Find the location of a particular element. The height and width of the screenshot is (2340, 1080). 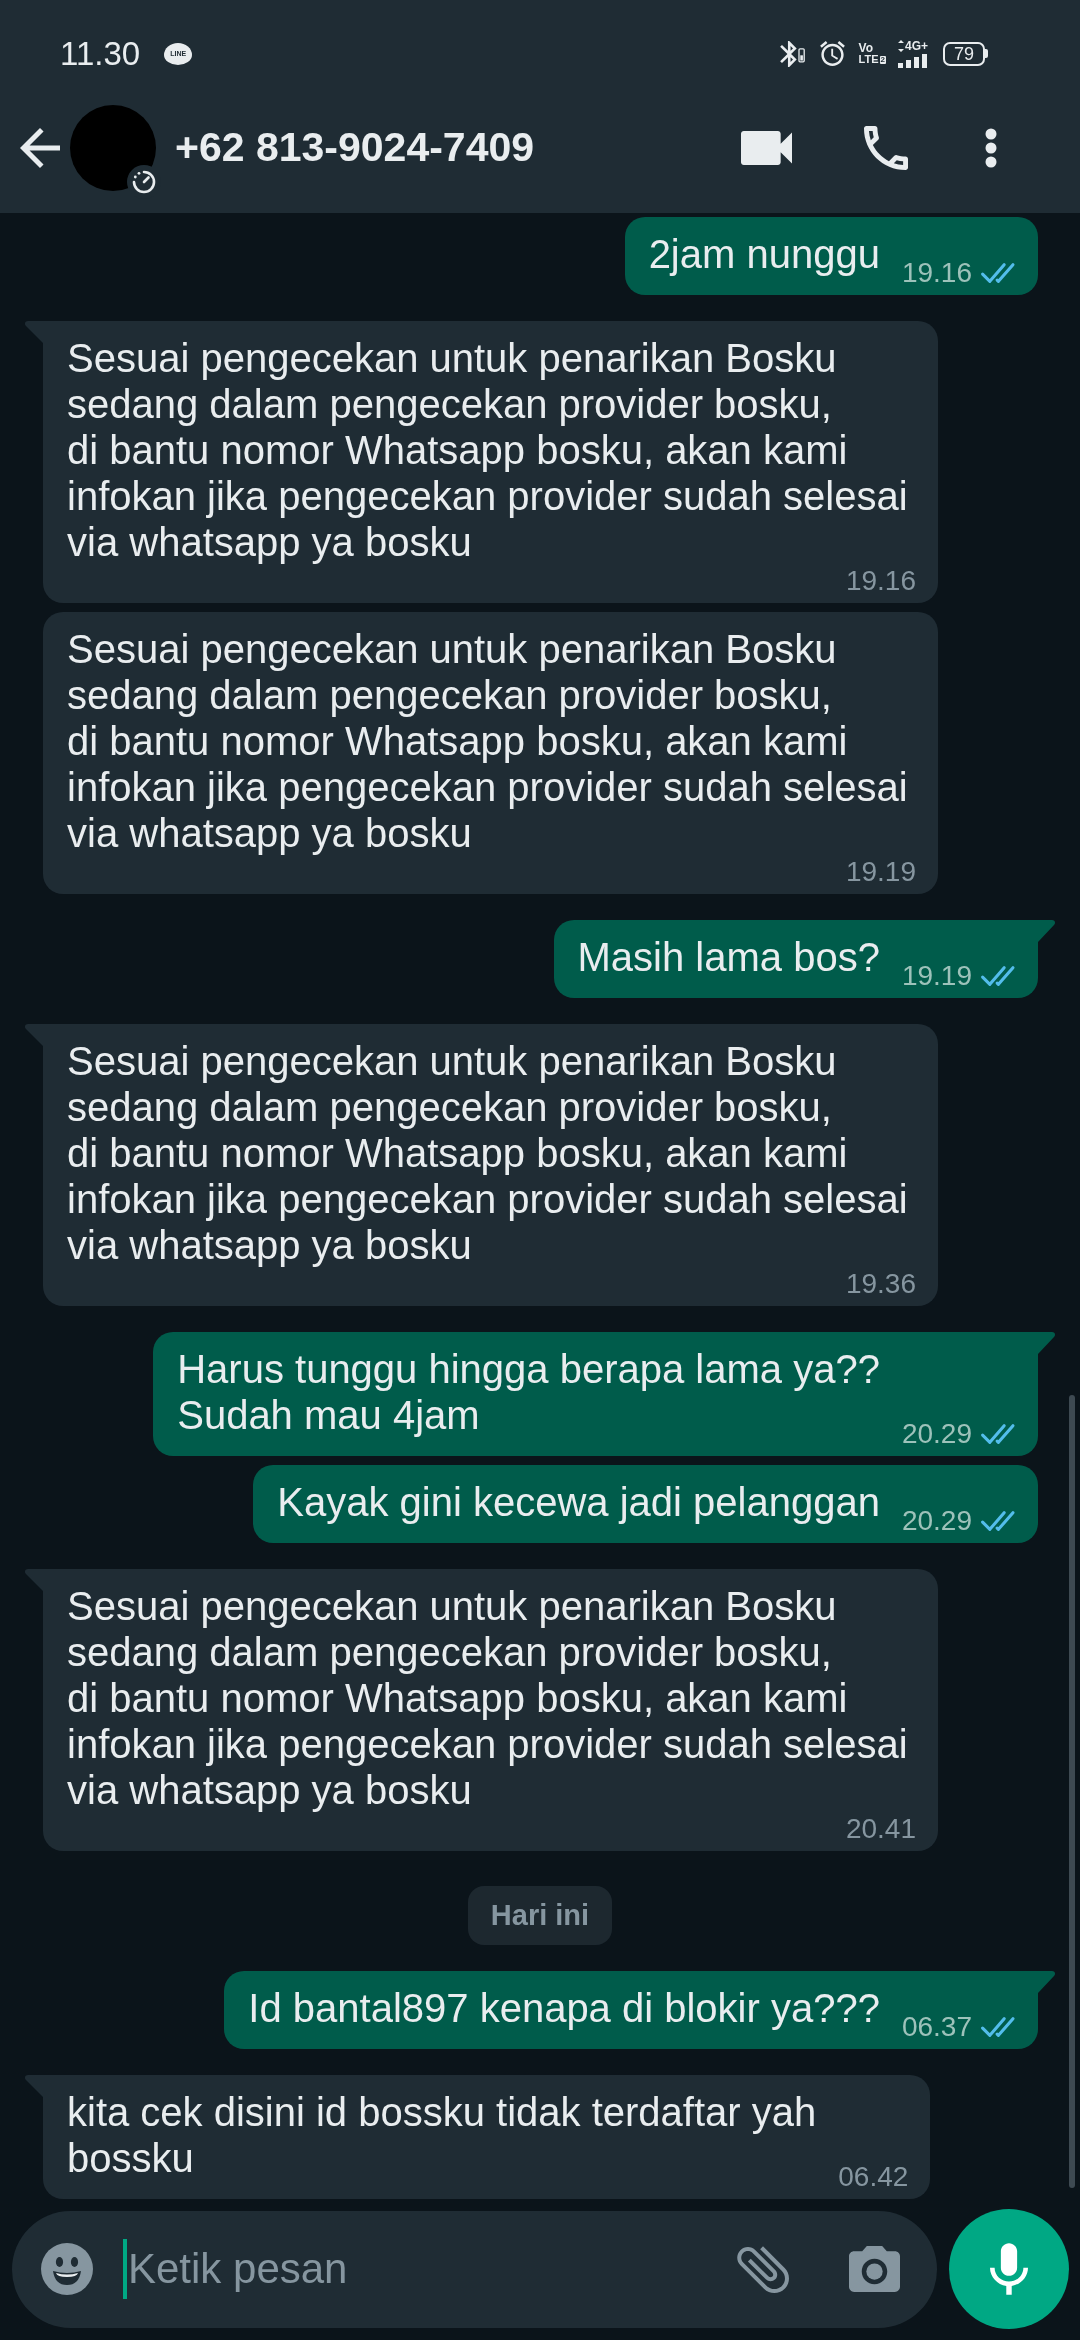

alarm-icon is located at coordinates (832, 53).